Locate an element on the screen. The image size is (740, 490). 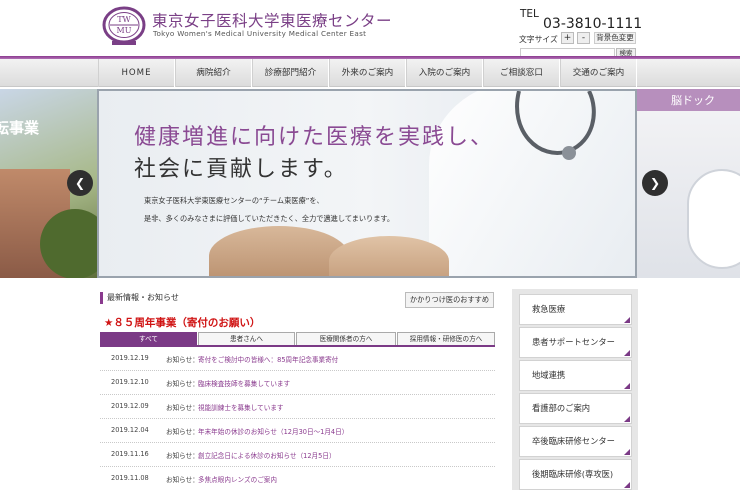
anniversary-donation-link: ★８５周年事業（寄付のお願い） is located at coordinates (182, 322).